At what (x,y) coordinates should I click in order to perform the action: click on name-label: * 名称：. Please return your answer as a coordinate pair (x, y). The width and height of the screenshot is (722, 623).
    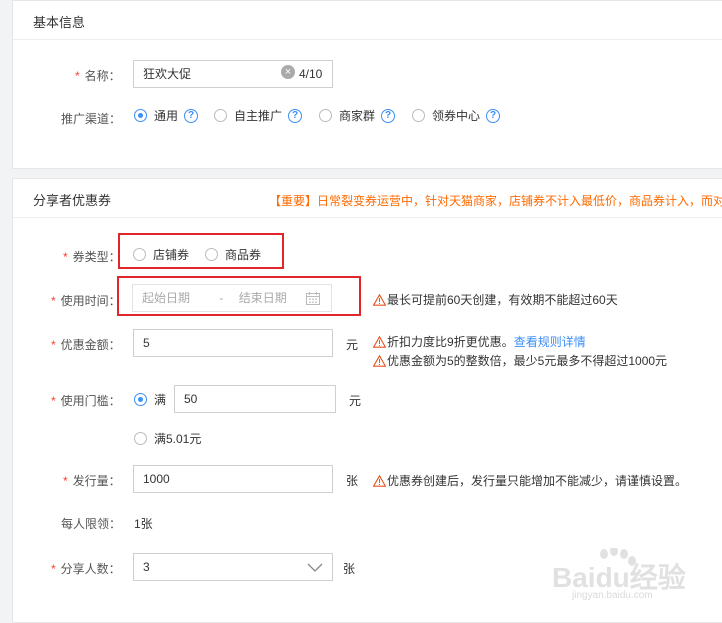
    Looking at the image, I should click on (98, 76).